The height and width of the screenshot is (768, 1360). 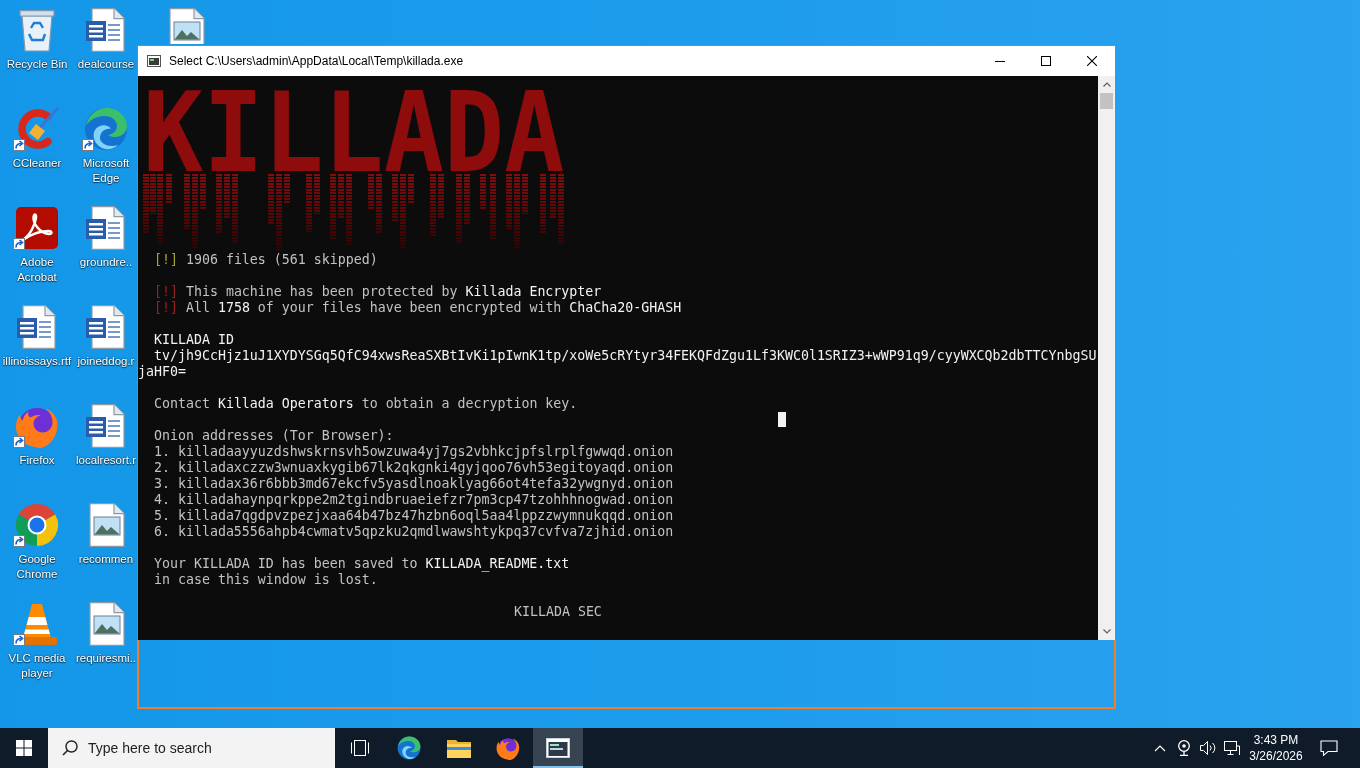 I want to click on text-cursor, so click(x=782, y=419).